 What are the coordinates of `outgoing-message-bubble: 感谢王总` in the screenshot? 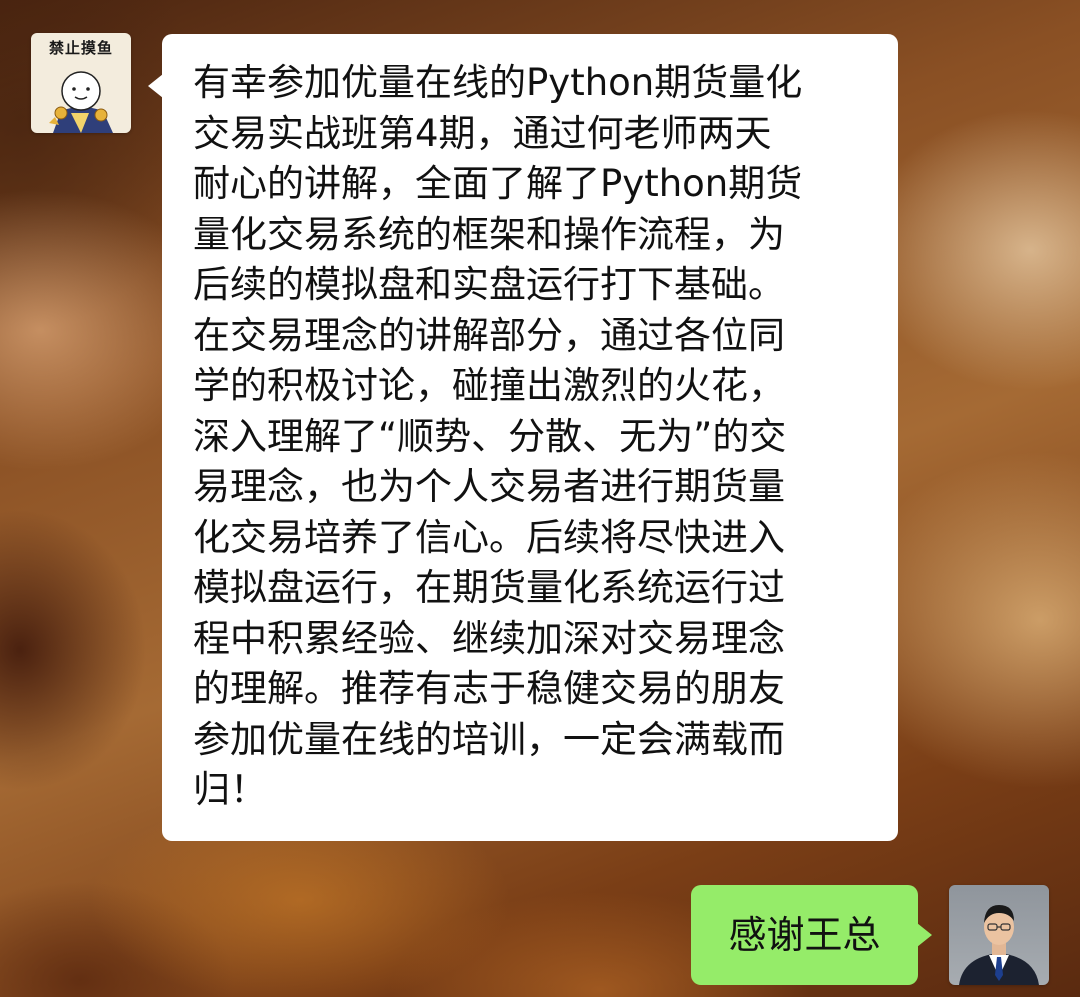 It's located at (811, 935).